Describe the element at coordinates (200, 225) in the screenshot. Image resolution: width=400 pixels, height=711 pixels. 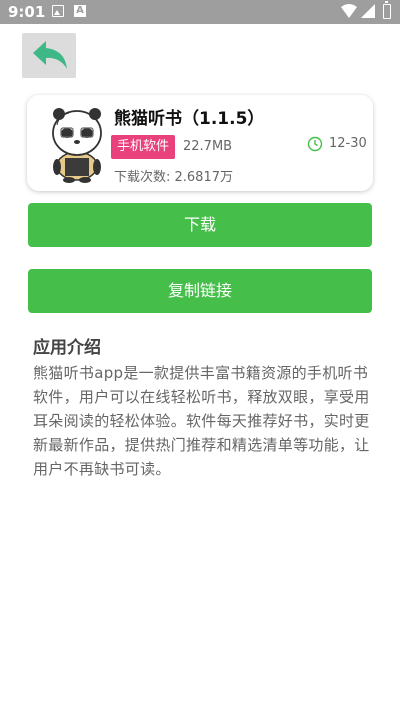
I see `download-button: 下载` at that location.